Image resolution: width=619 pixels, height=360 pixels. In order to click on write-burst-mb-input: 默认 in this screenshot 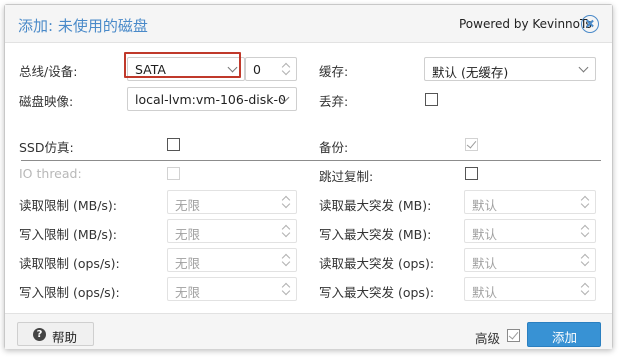, I will do `click(530, 231)`.